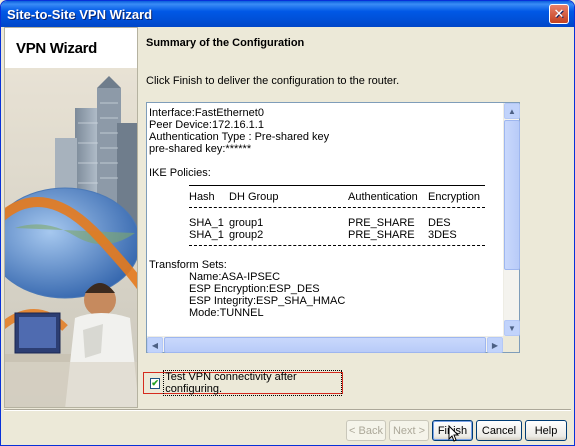  I want to click on table-cell: DES, so click(439, 223).